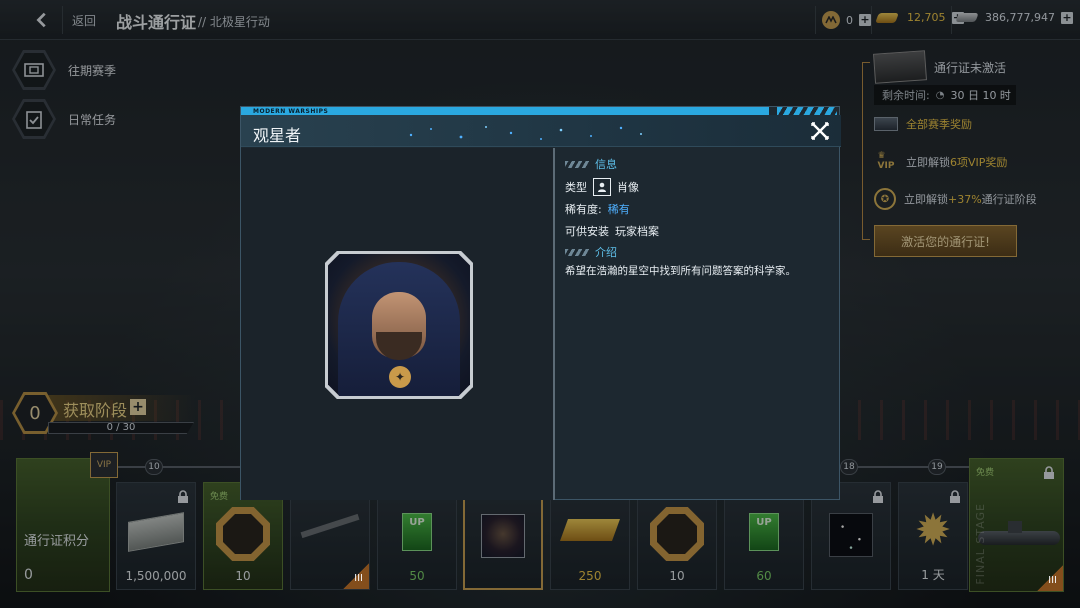 The height and width of the screenshot is (608, 1080). Describe the element at coordinates (965, 199) in the screenshot. I see `boost-highlight: +37%` at that location.